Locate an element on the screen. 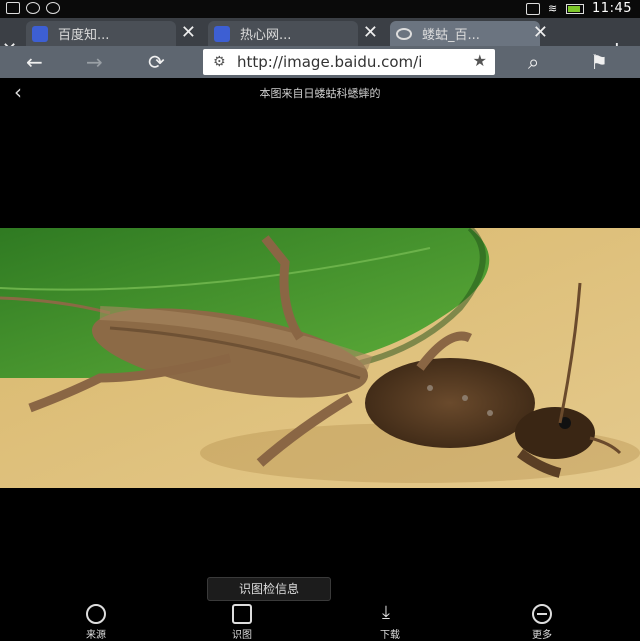  signal-icon is located at coordinates (533, 8).